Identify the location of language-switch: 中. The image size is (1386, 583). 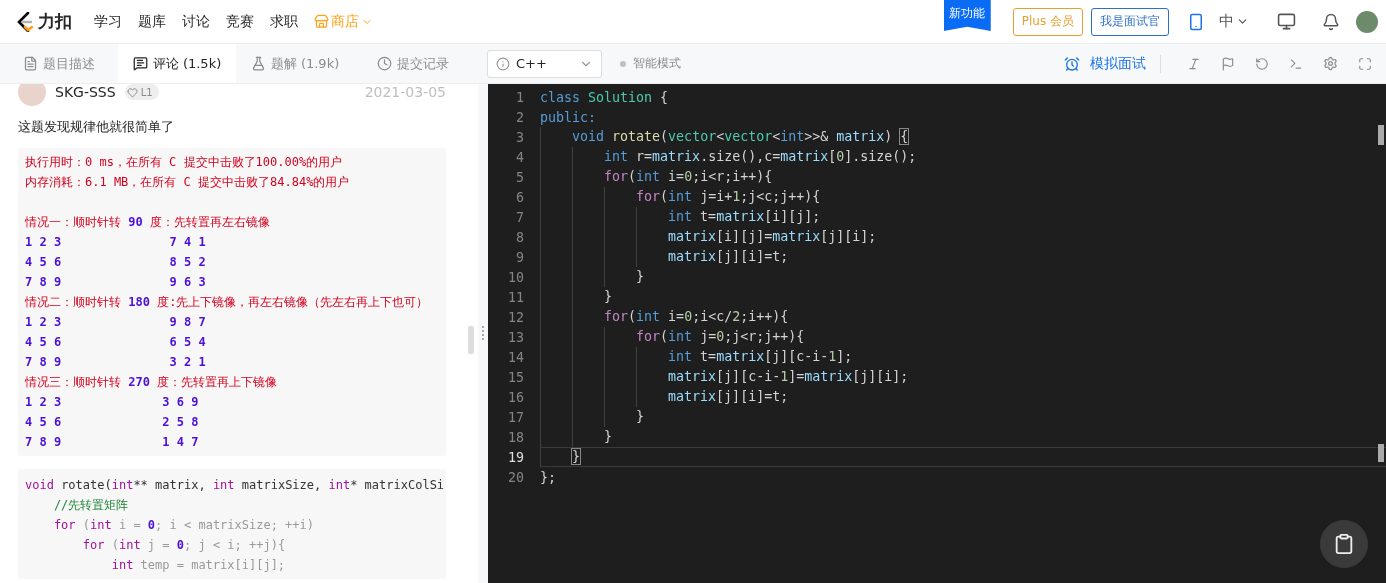
(1234, 21).